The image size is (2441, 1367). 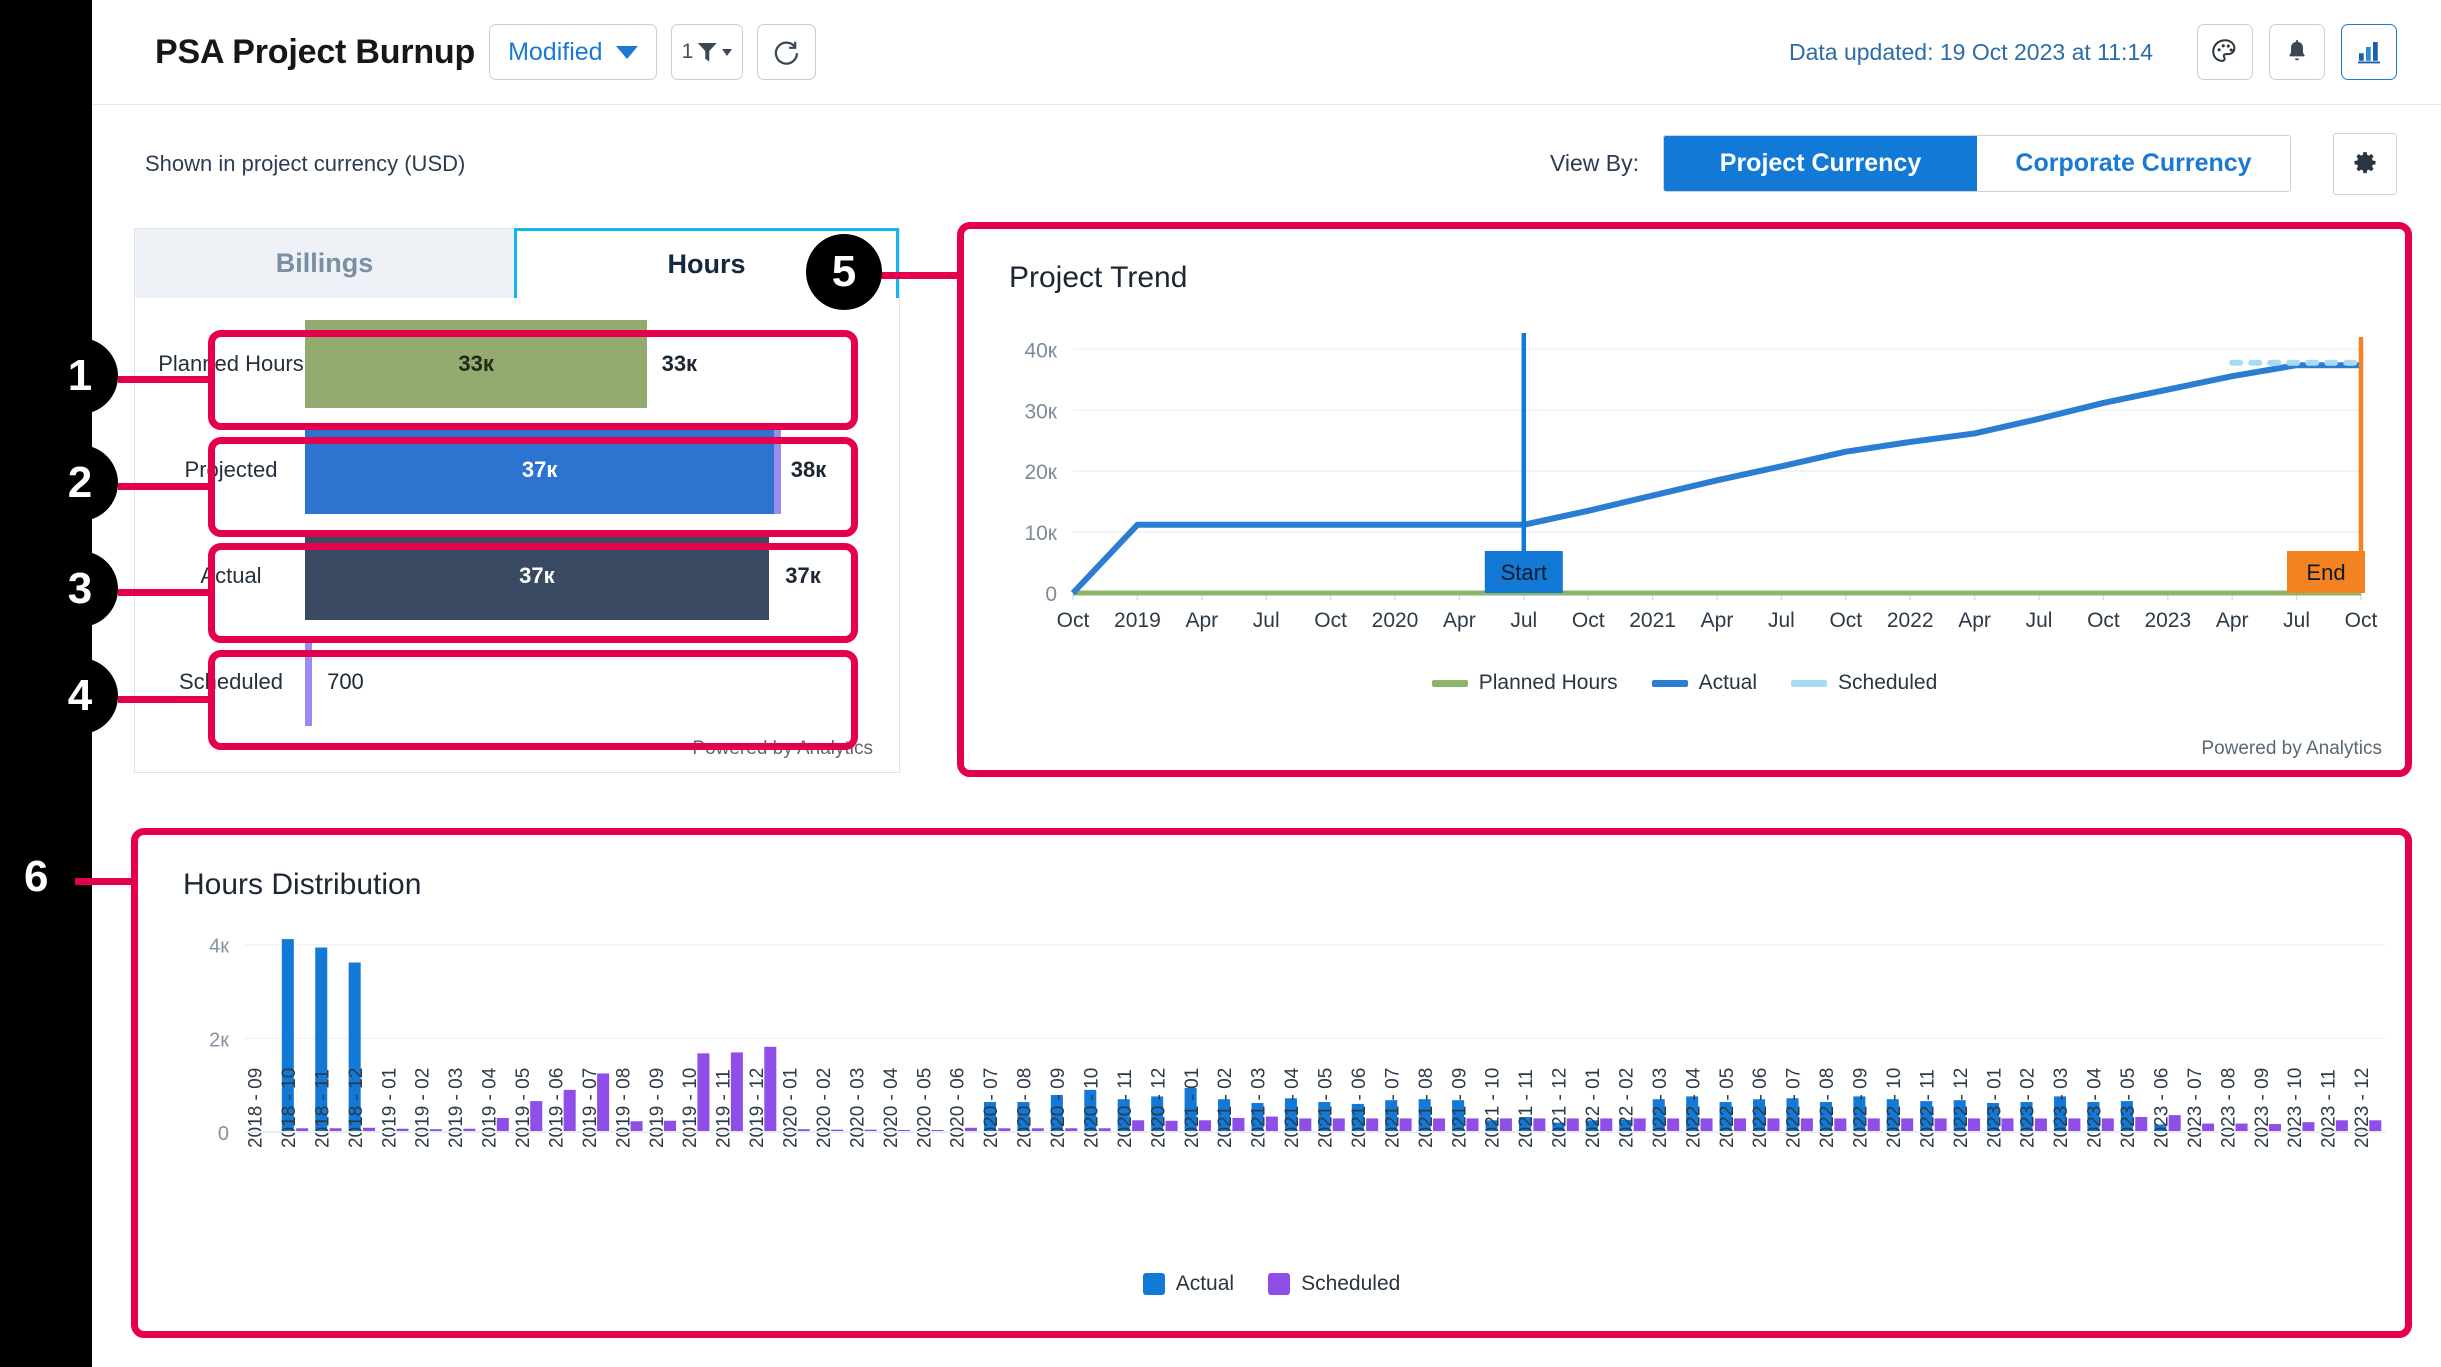 What do you see at coordinates (1326, 1108) in the screenshot?
I see `svg-text: 2021 - 05` at bounding box center [1326, 1108].